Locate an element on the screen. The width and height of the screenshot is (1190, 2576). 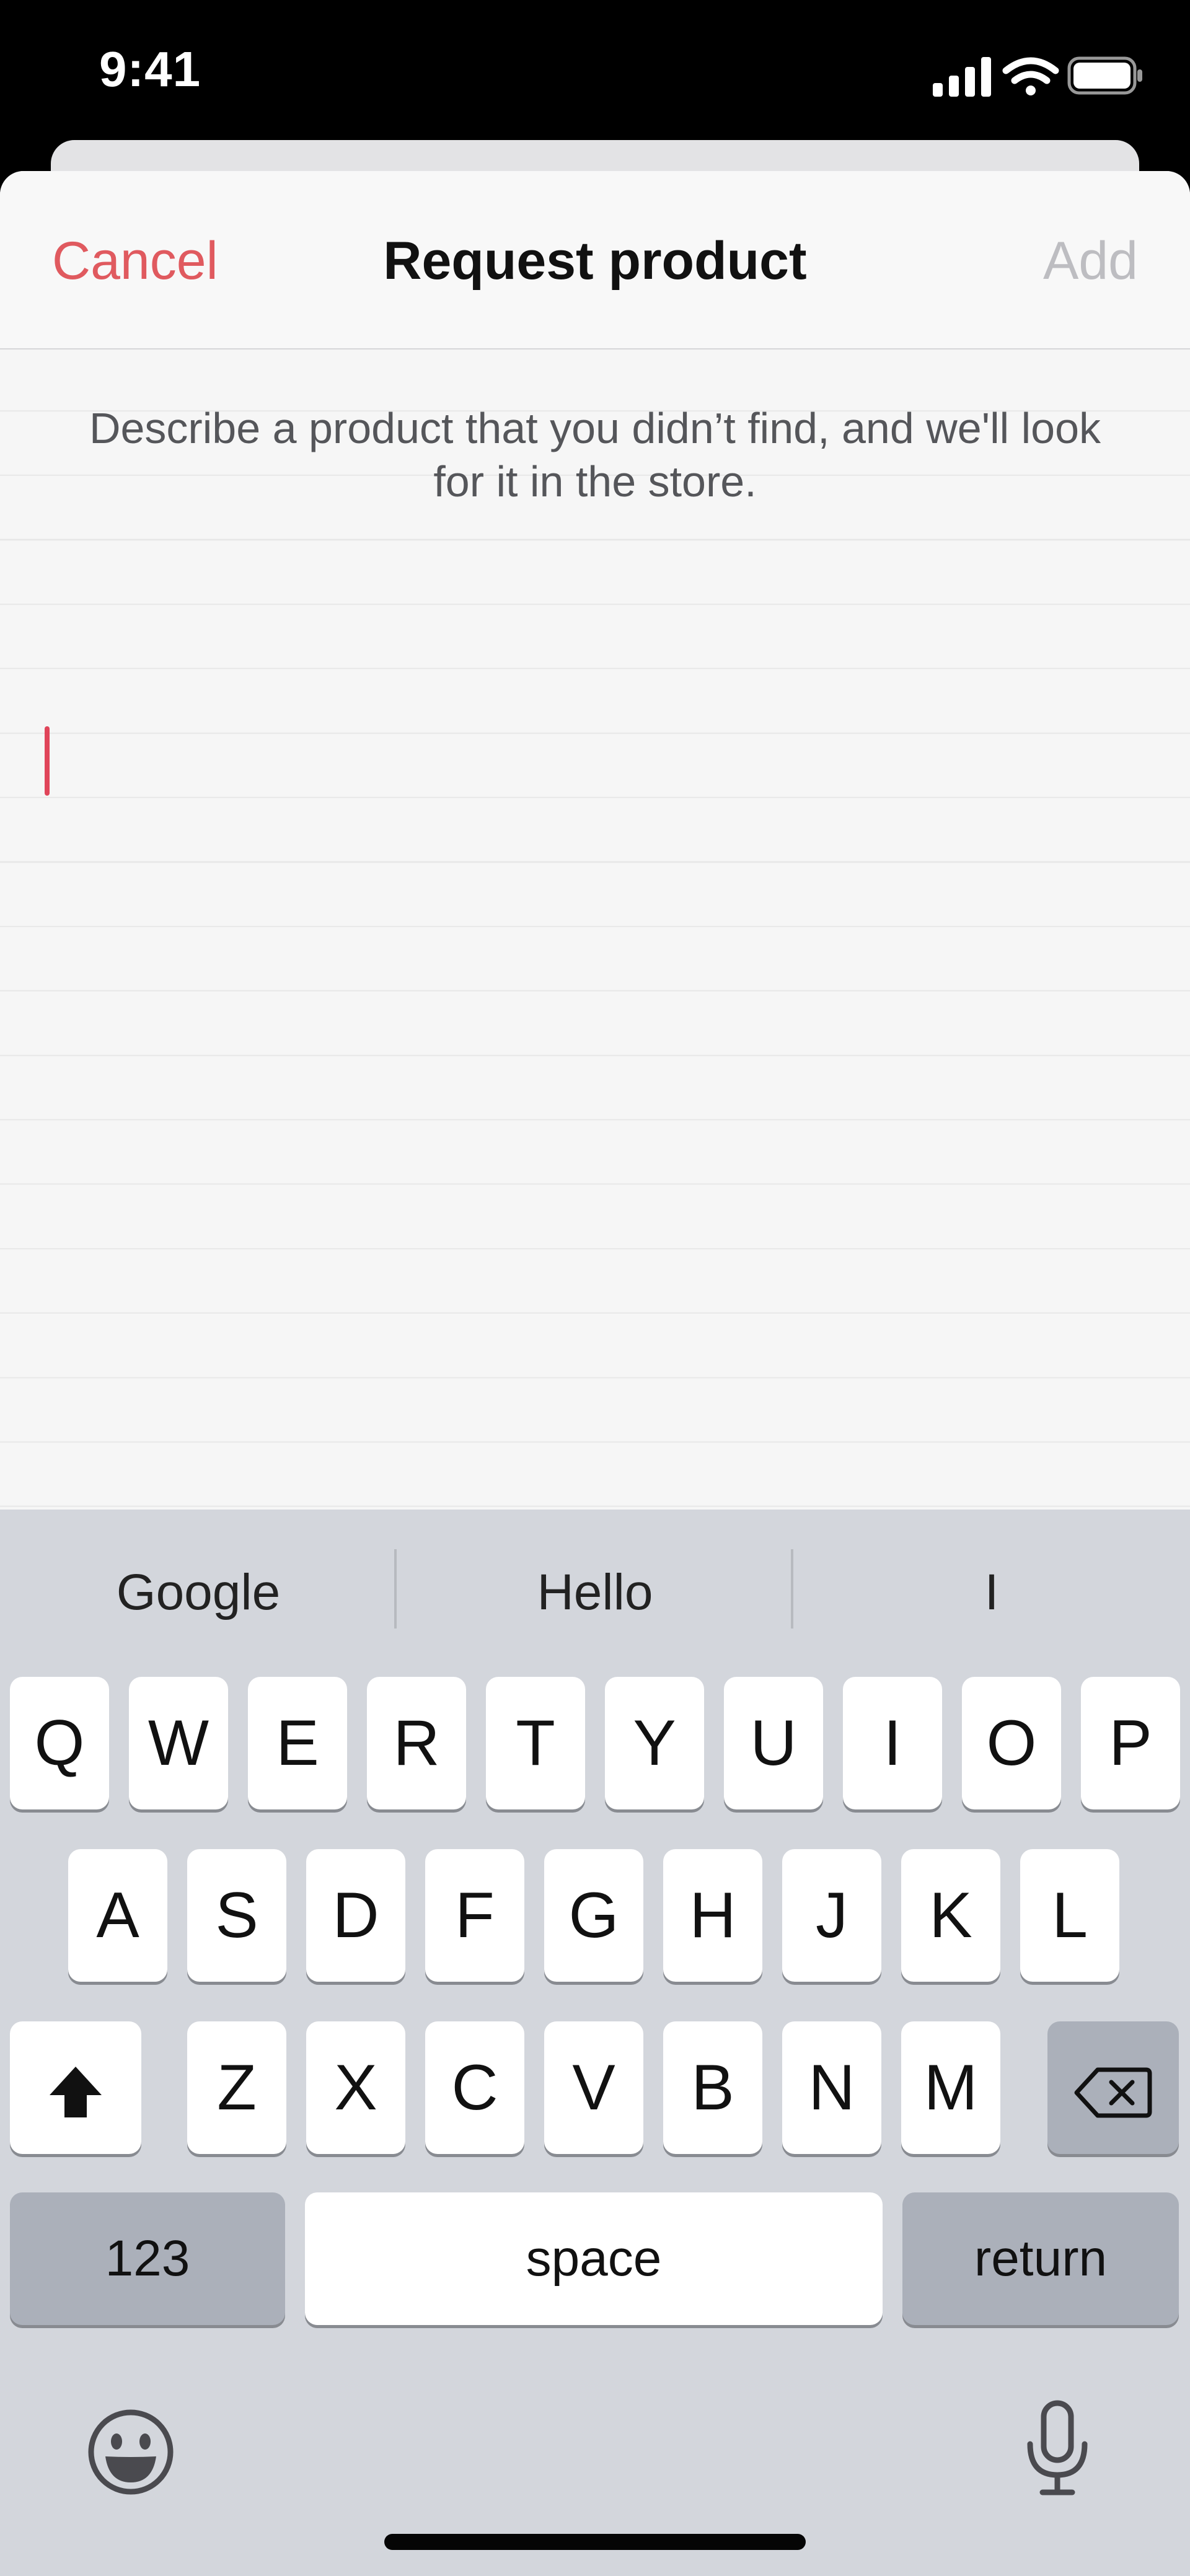
key-j: J is located at coordinates (831, 1916).